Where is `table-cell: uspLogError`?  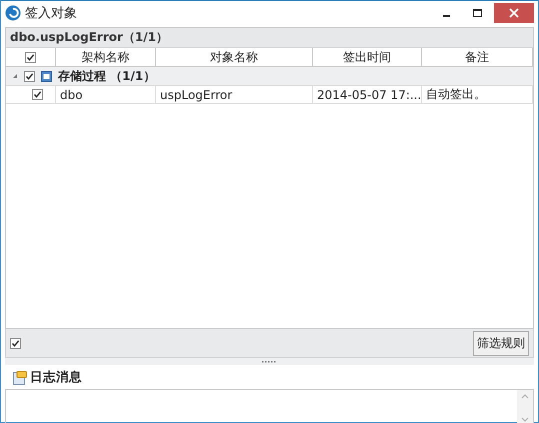 table-cell: uspLogError is located at coordinates (234, 95).